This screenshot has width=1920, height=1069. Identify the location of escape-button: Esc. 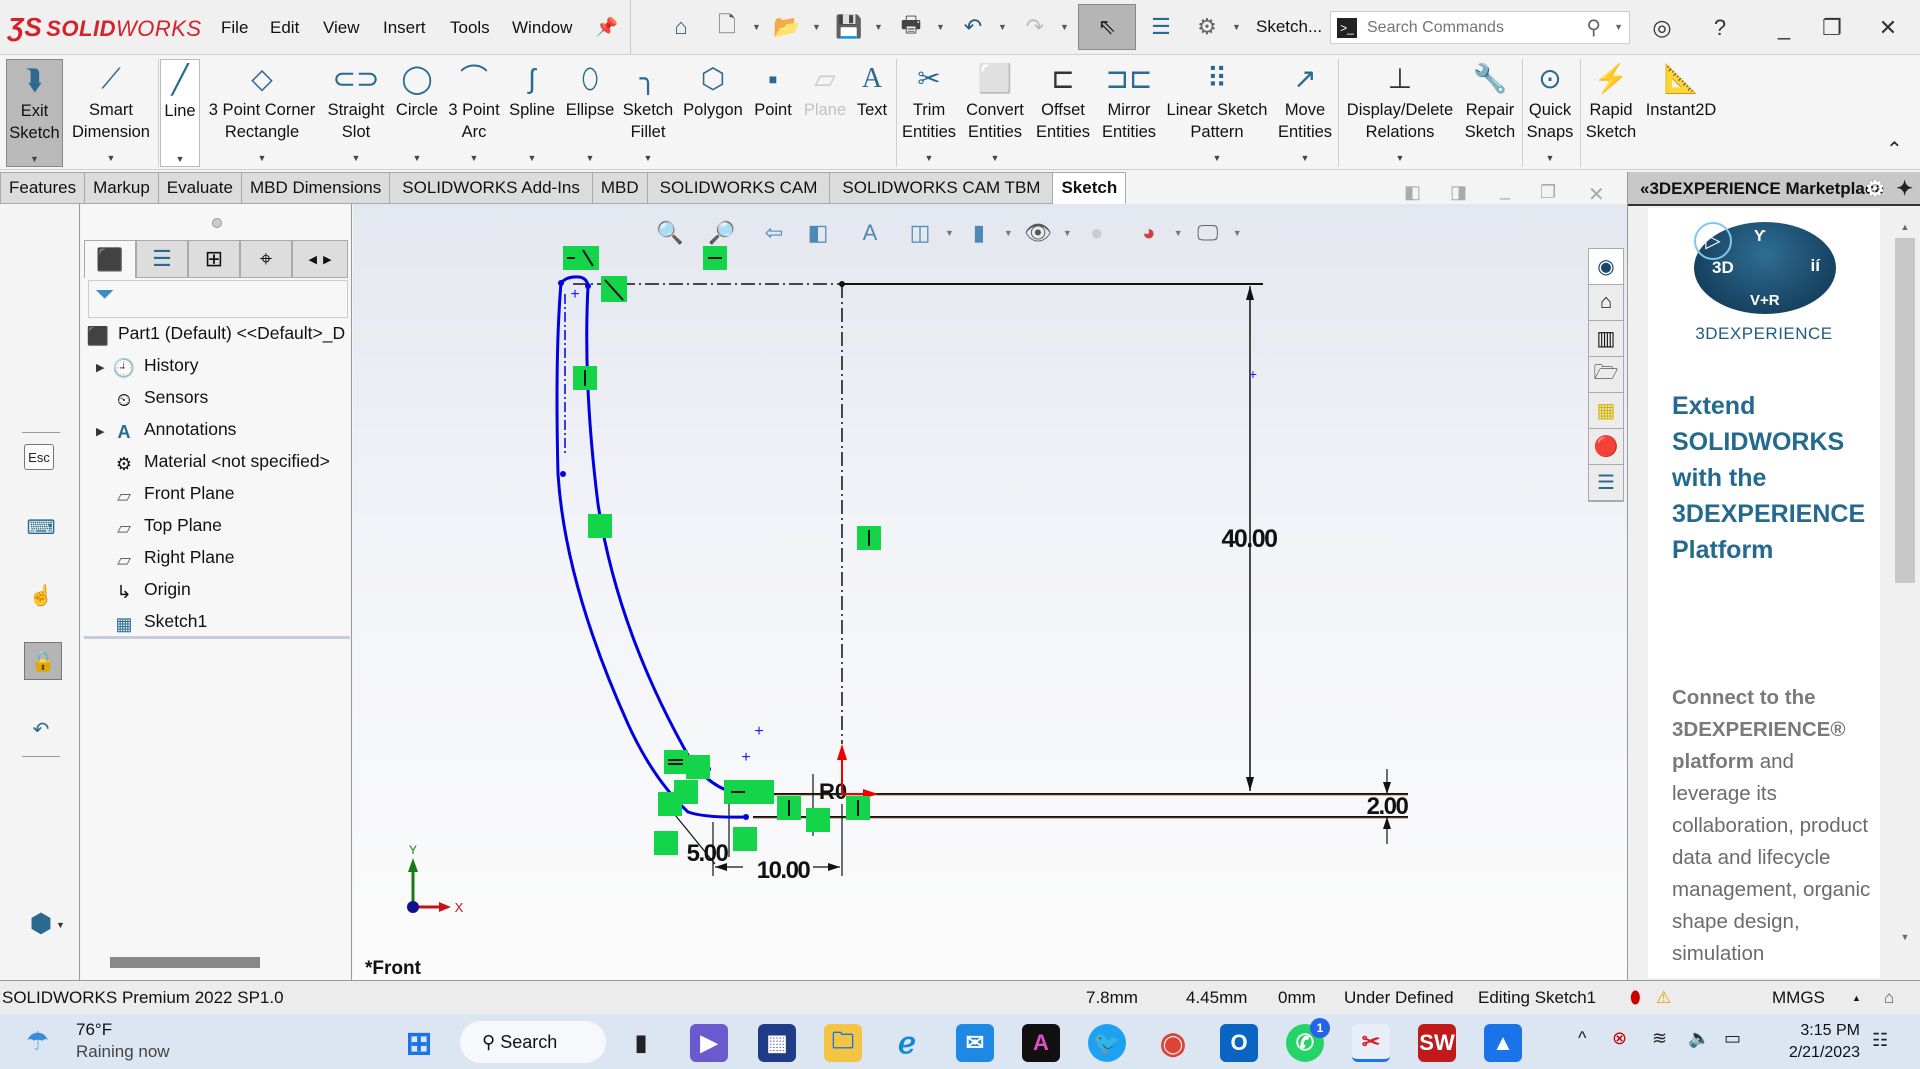
(39, 457).